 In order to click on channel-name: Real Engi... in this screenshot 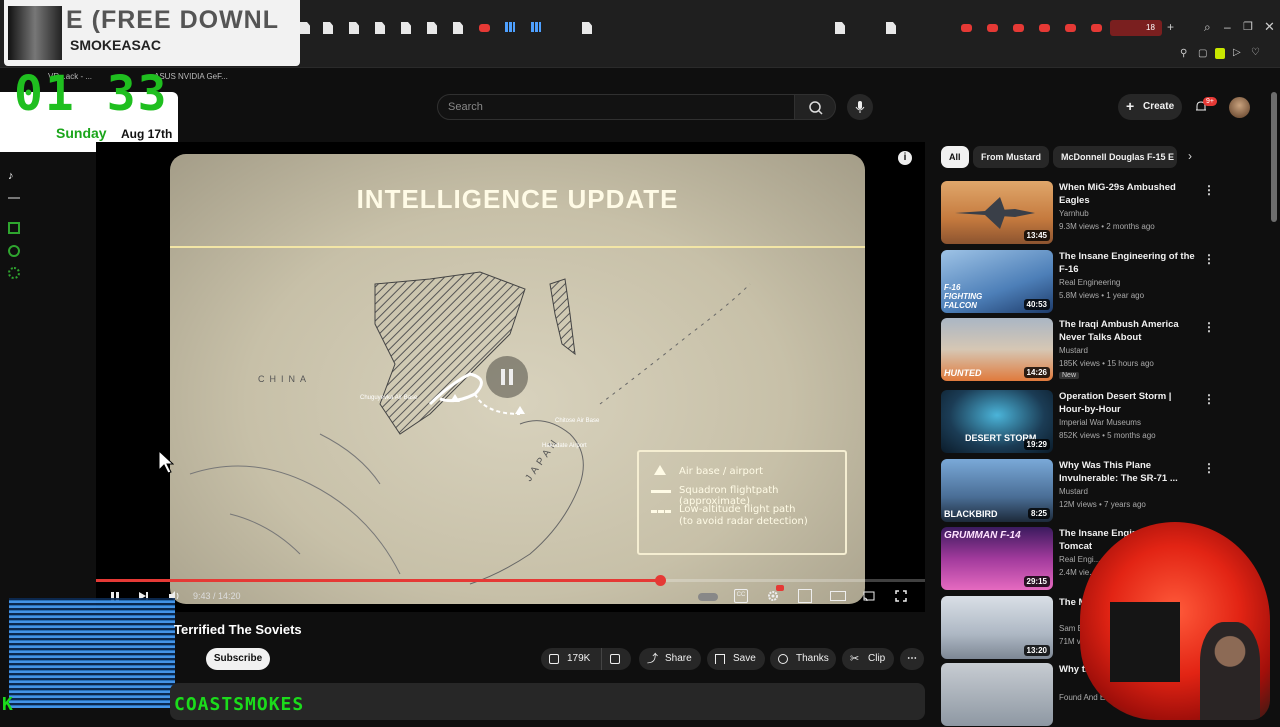, I will do `click(1079, 559)`.